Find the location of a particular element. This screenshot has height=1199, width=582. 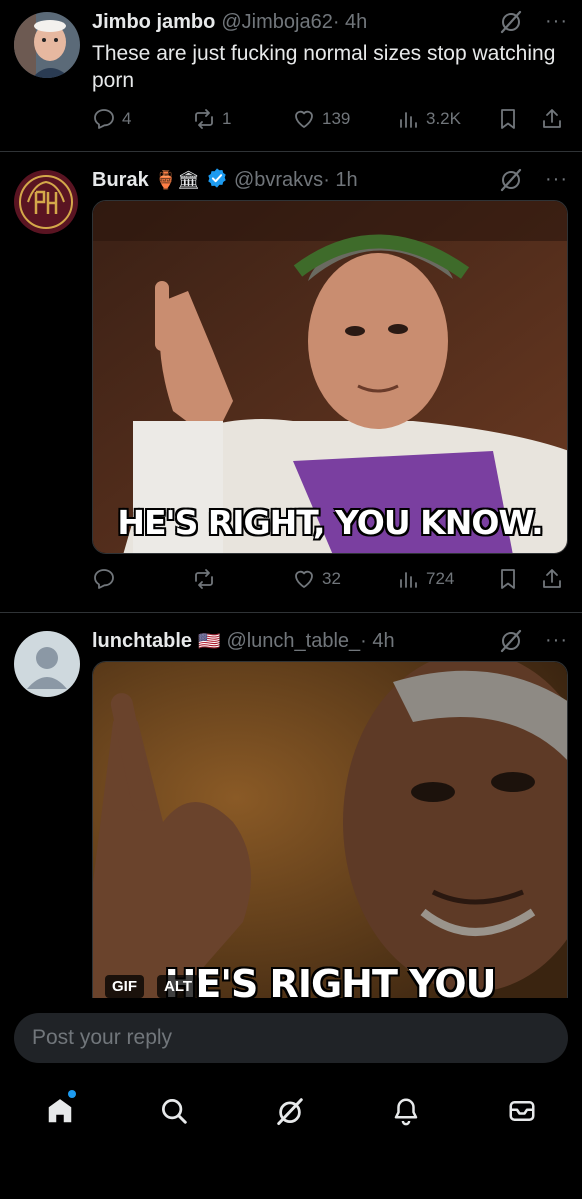

nav-grok is located at coordinates (290, 1111).